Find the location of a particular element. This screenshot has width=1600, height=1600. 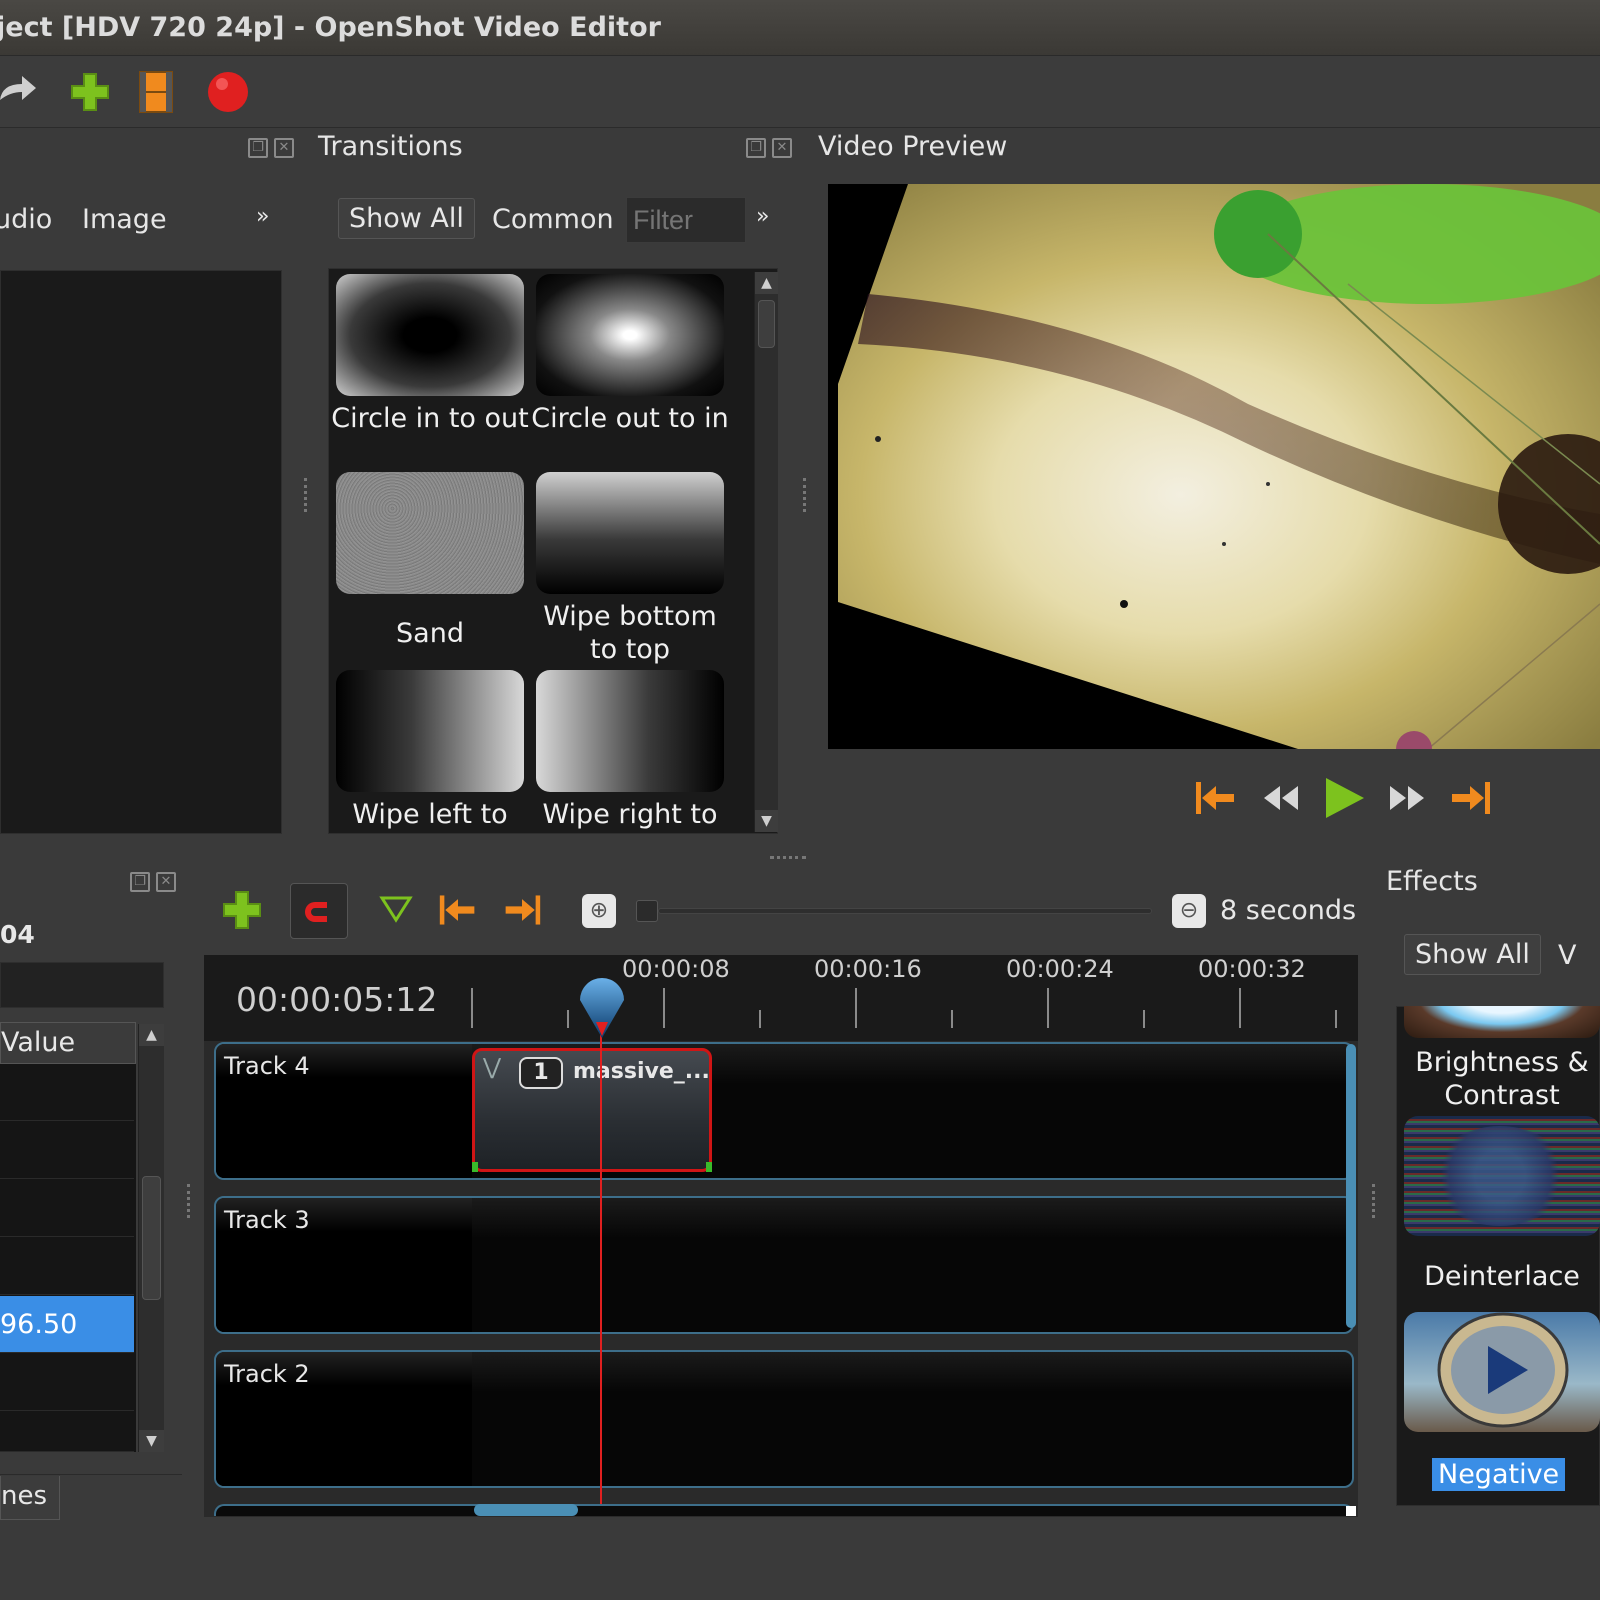

transitions-scrollbar: ▲ ▼ is located at coordinates (766, 552).